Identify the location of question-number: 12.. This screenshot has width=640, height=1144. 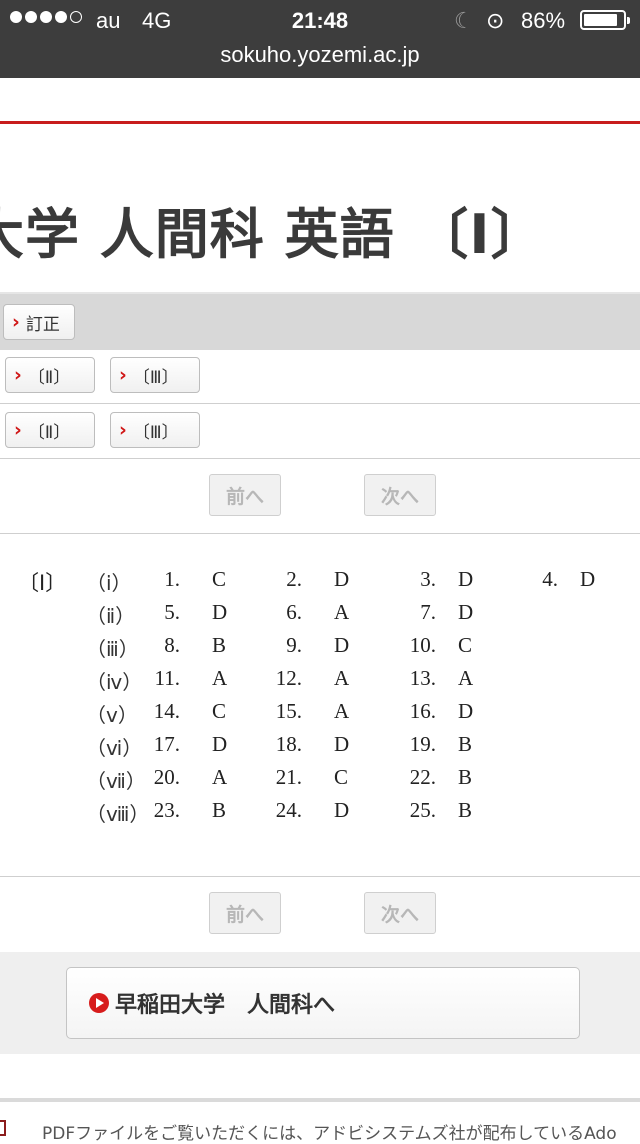
(288, 678).